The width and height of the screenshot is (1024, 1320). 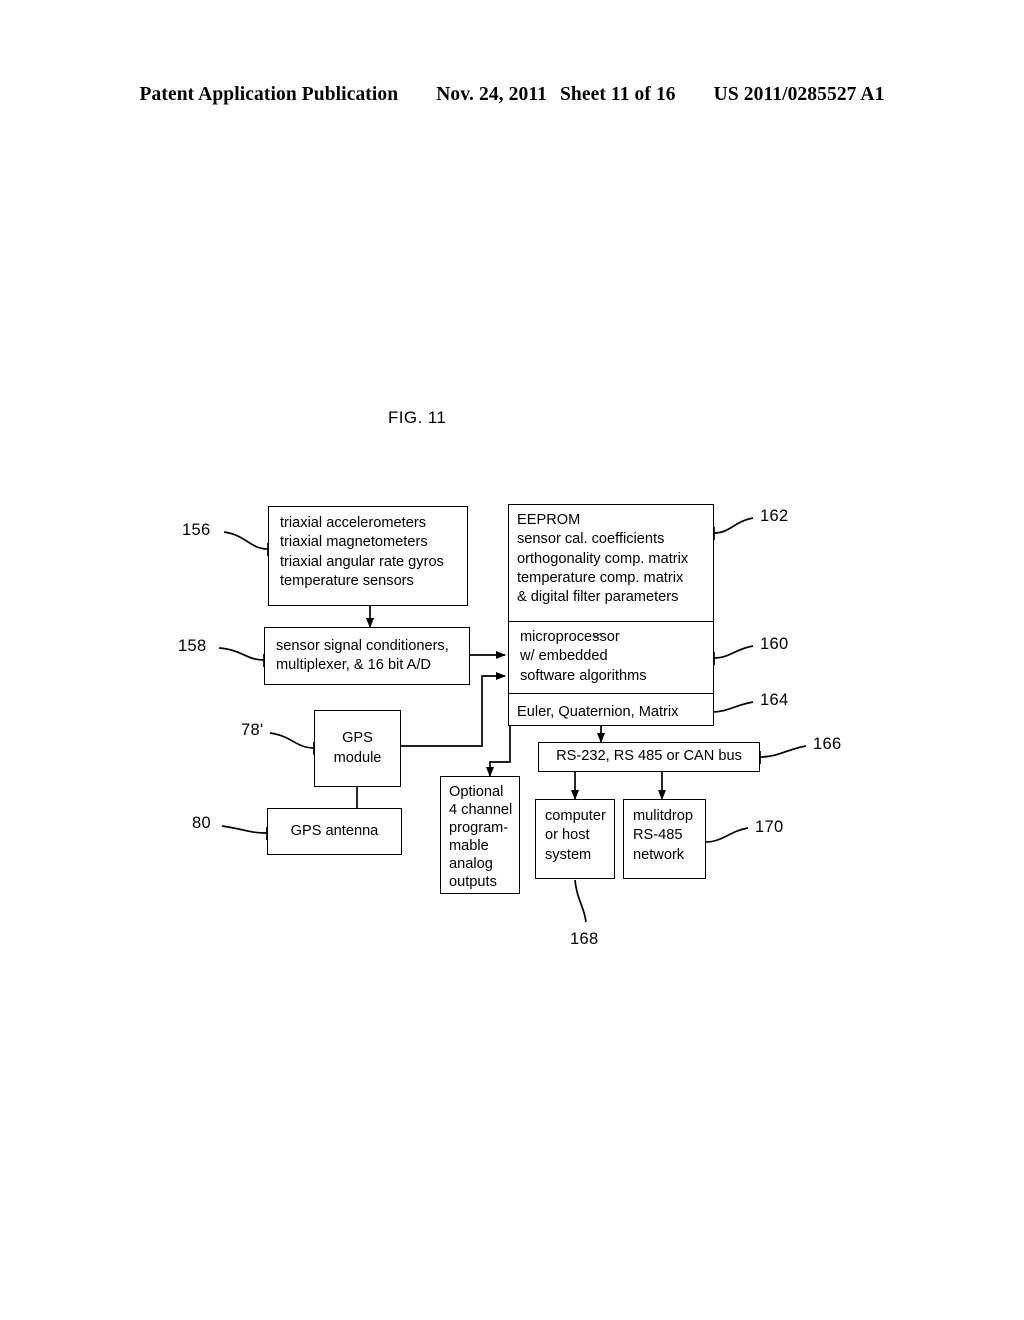 I want to click on eeprom-line-4: temperature comp. matrix, so click(x=600, y=577).